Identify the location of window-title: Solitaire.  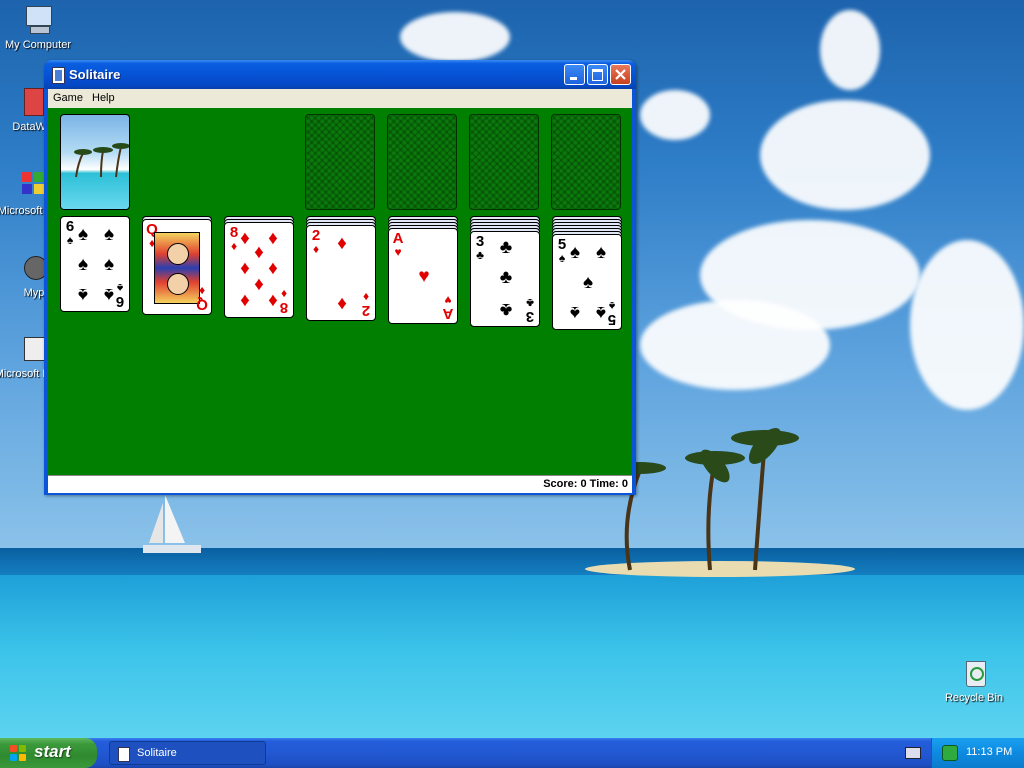
(95, 74).